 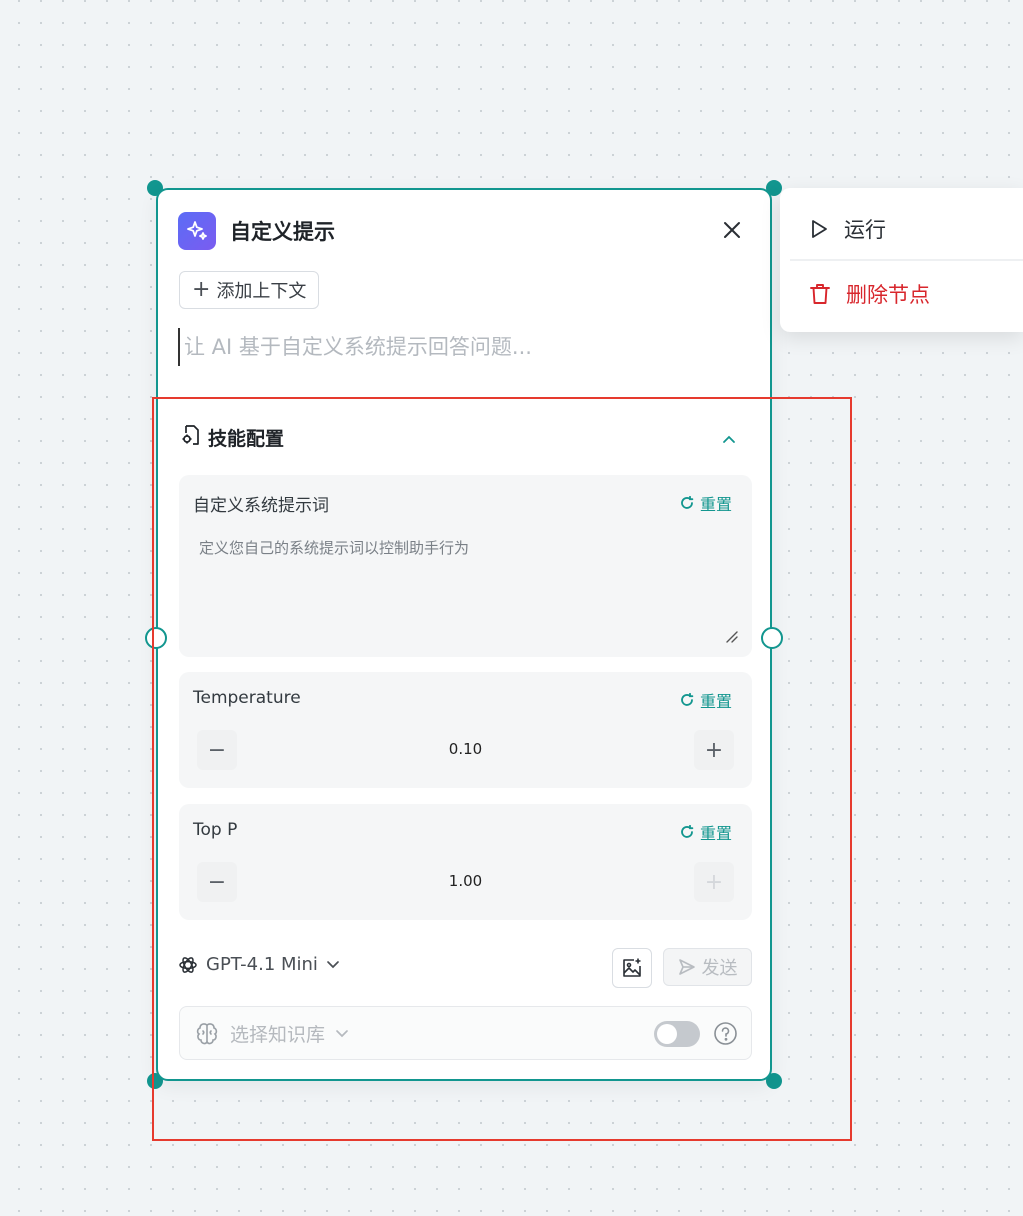 What do you see at coordinates (246, 439) in the screenshot?
I see `skills-title: 技能配置` at bounding box center [246, 439].